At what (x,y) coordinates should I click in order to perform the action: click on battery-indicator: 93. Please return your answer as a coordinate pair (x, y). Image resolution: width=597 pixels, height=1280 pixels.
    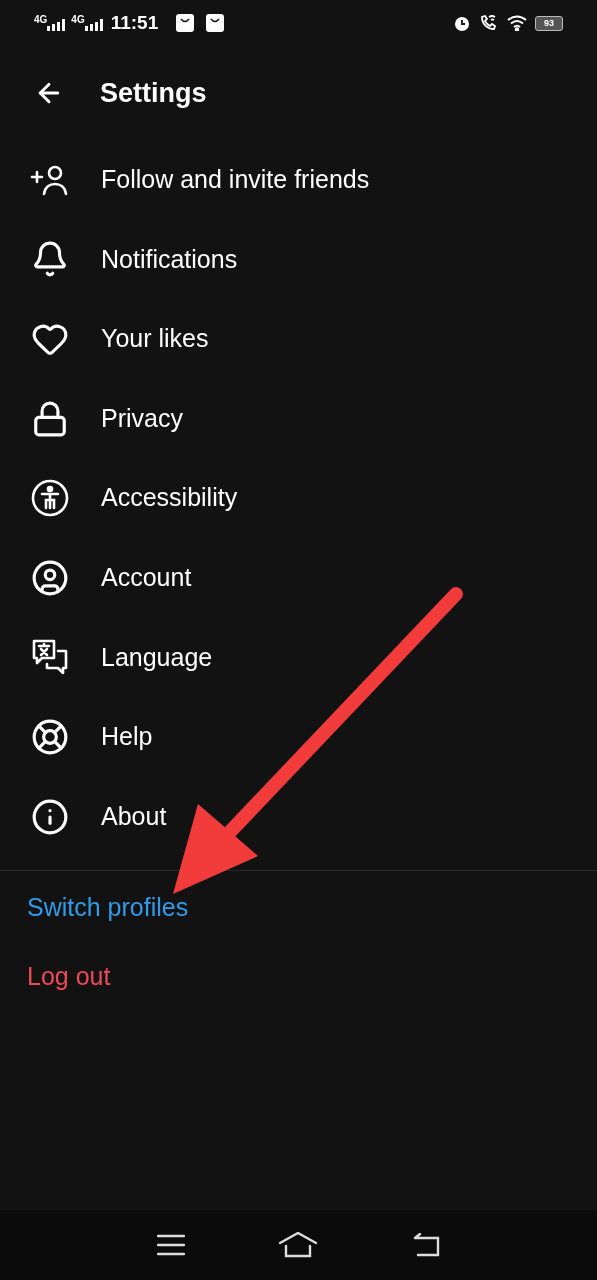
    Looking at the image, I should click on (549, 23).